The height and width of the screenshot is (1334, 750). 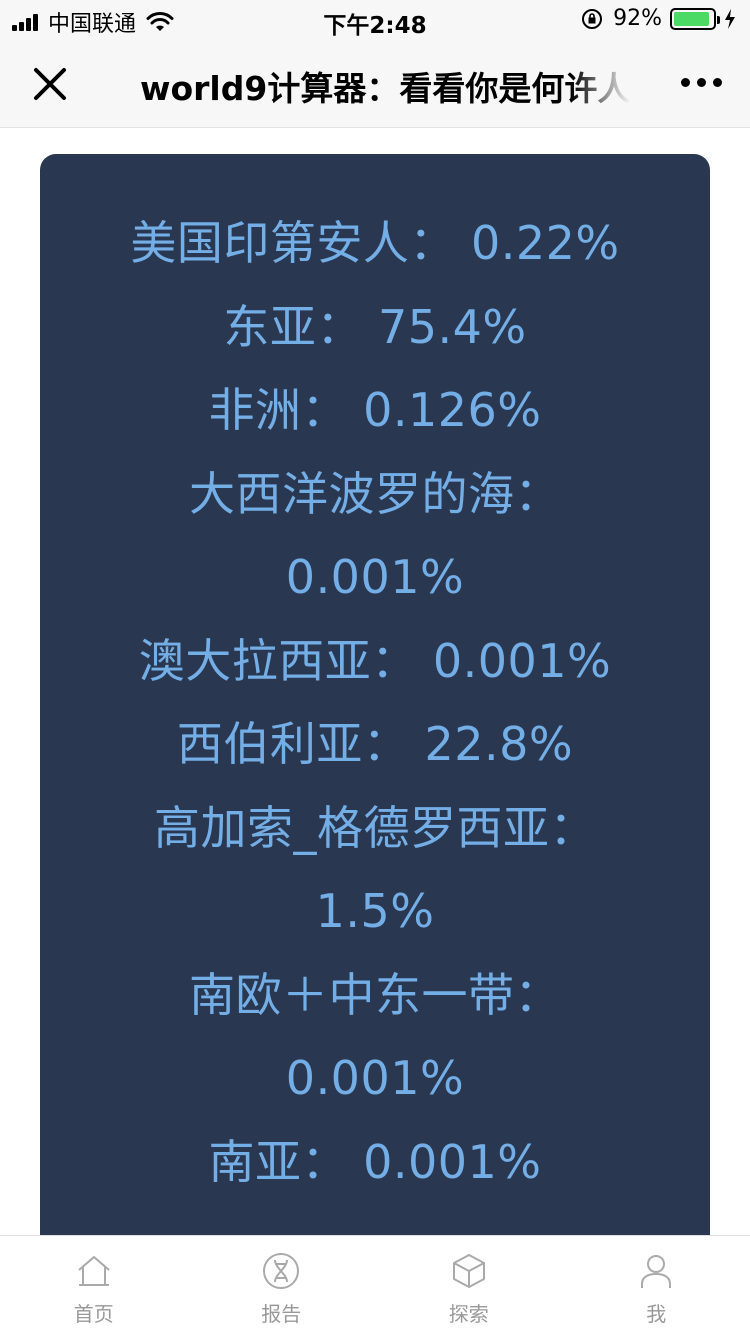 What do you see at coordinates (656, 1271) in the screenshot?
I see `user-icon` at bounding box center [656, 1271].